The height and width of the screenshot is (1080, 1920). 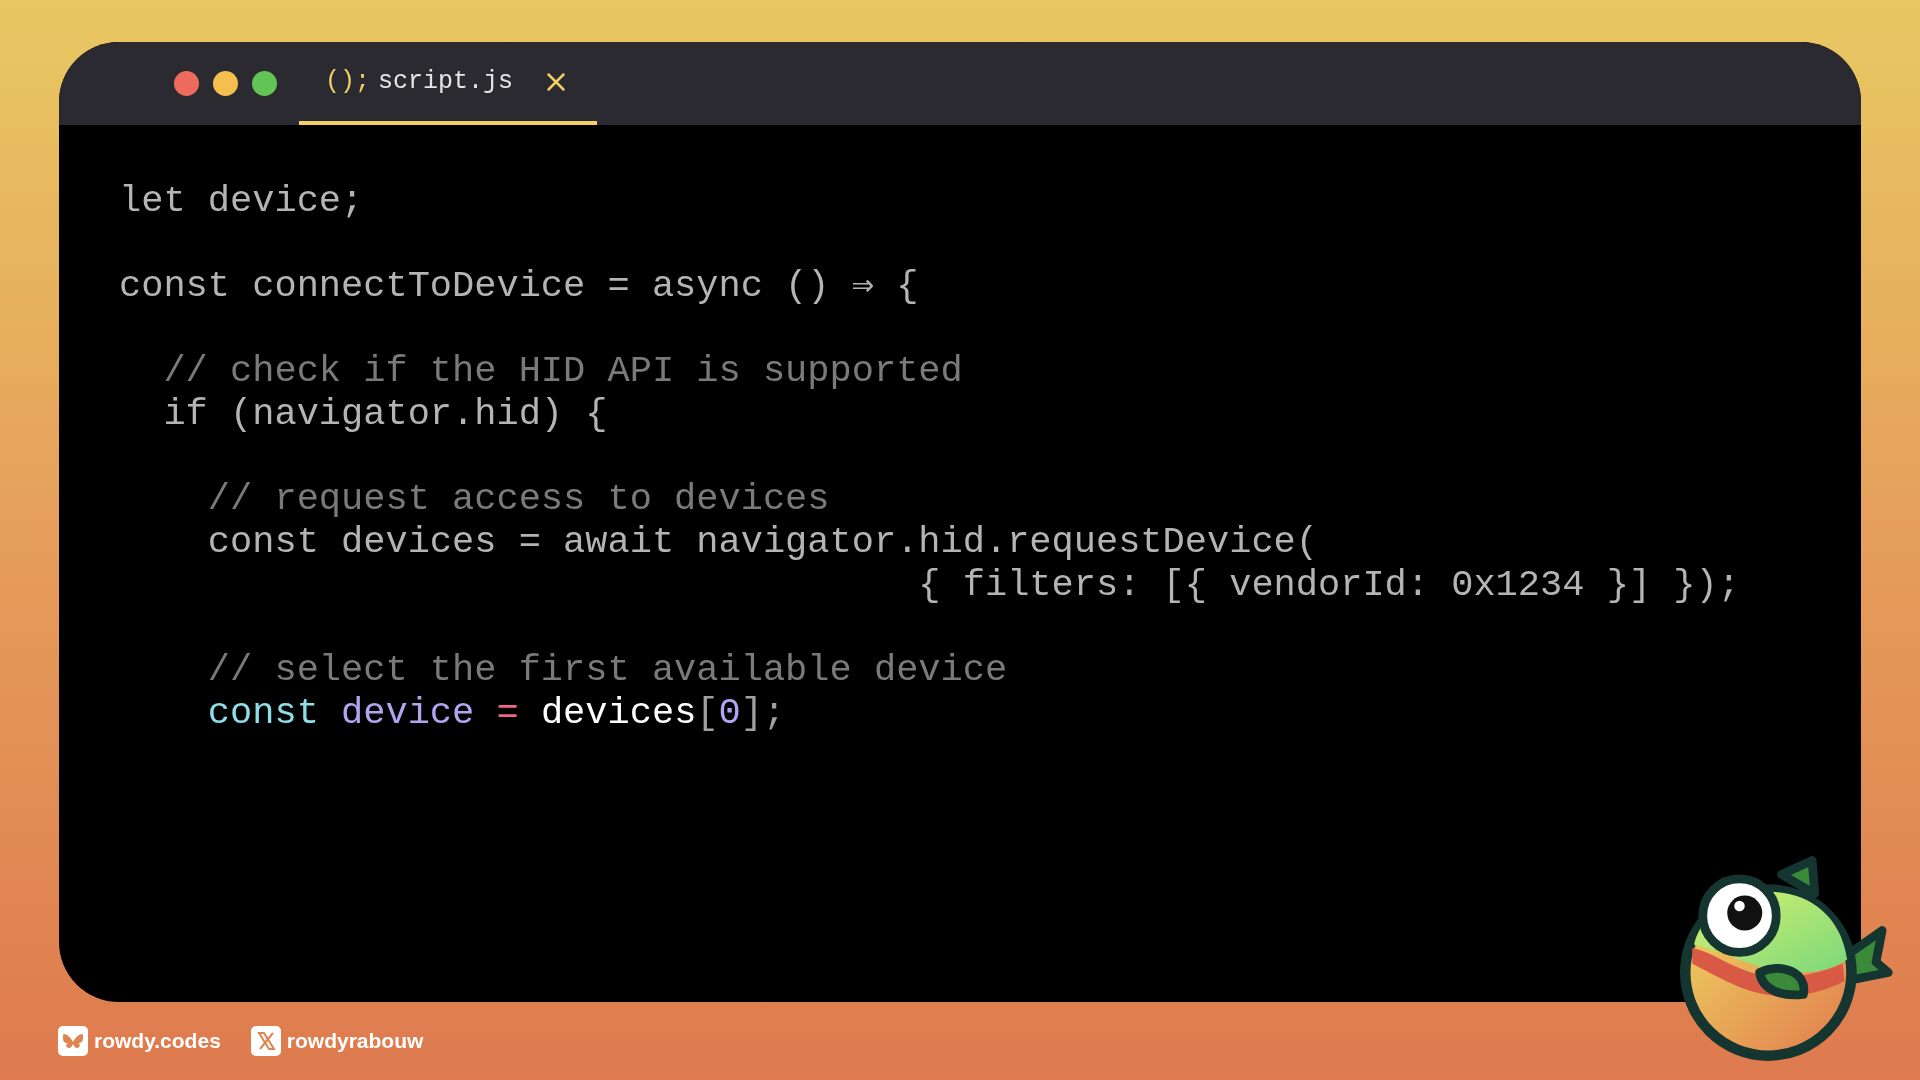 What do you see at coordinates (264, 83) in the screenshot?
I see `maximize-window-button` at bounding box center [264, 83].